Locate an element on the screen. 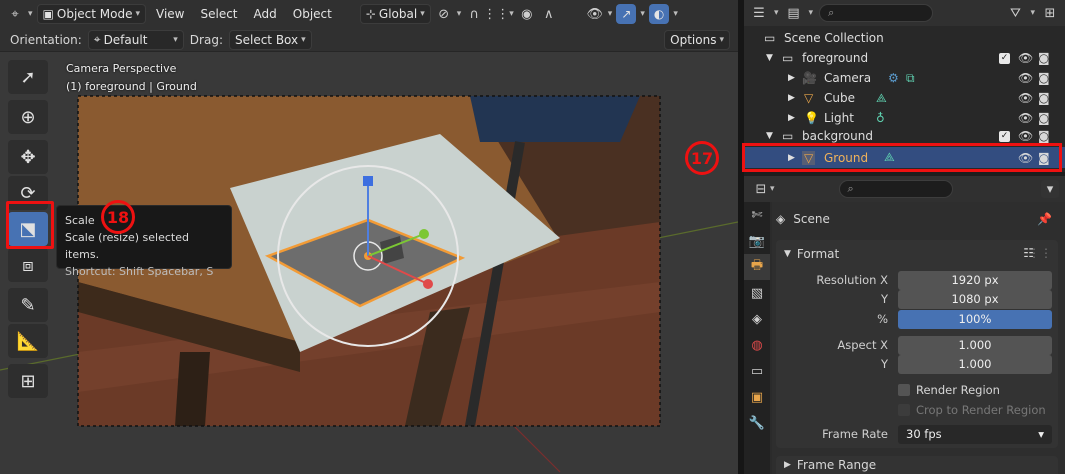  gizmo-toggle: ↗ is located at coordinates (626, 14).